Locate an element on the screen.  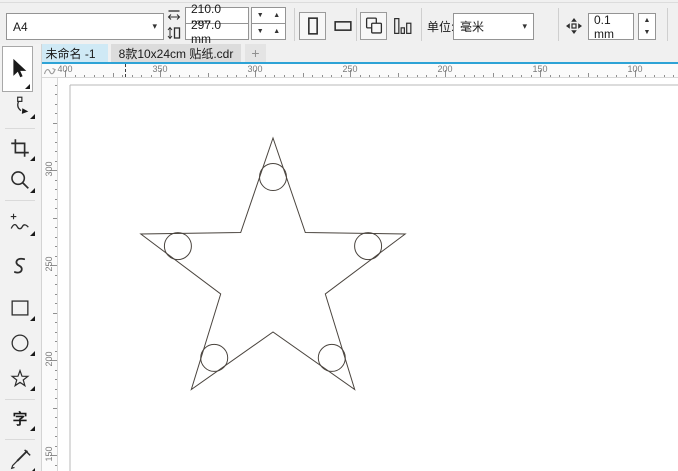
ruler-label: 400 is located at coordinates (65, 69).